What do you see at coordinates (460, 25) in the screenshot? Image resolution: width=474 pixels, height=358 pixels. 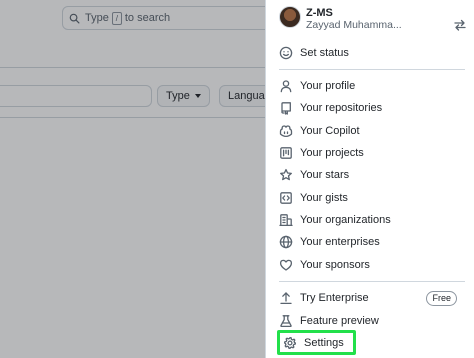 I see `arrow-switch-icon` at bounding box center [460, 25].